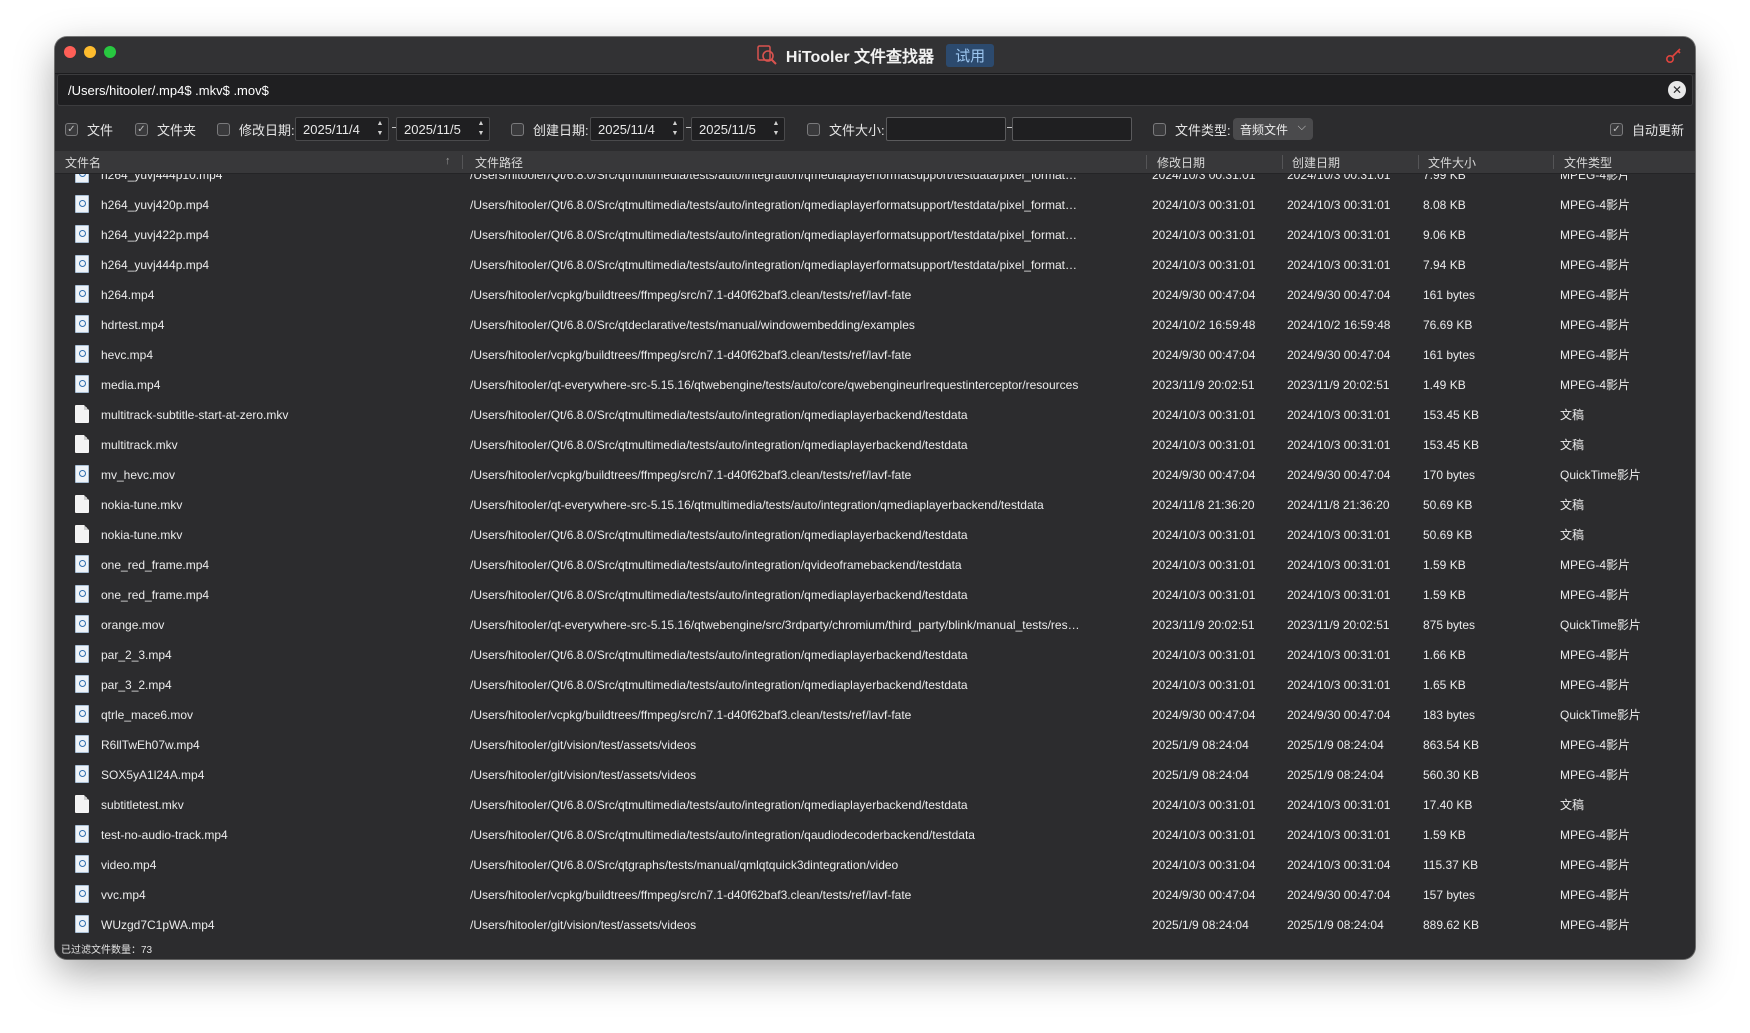 This screenshot has height=1033, width=1750. What do you see at coordinates (813, 129) in the screenshot?
I see `file-size-checkbox` at bounding box center [813, 129].